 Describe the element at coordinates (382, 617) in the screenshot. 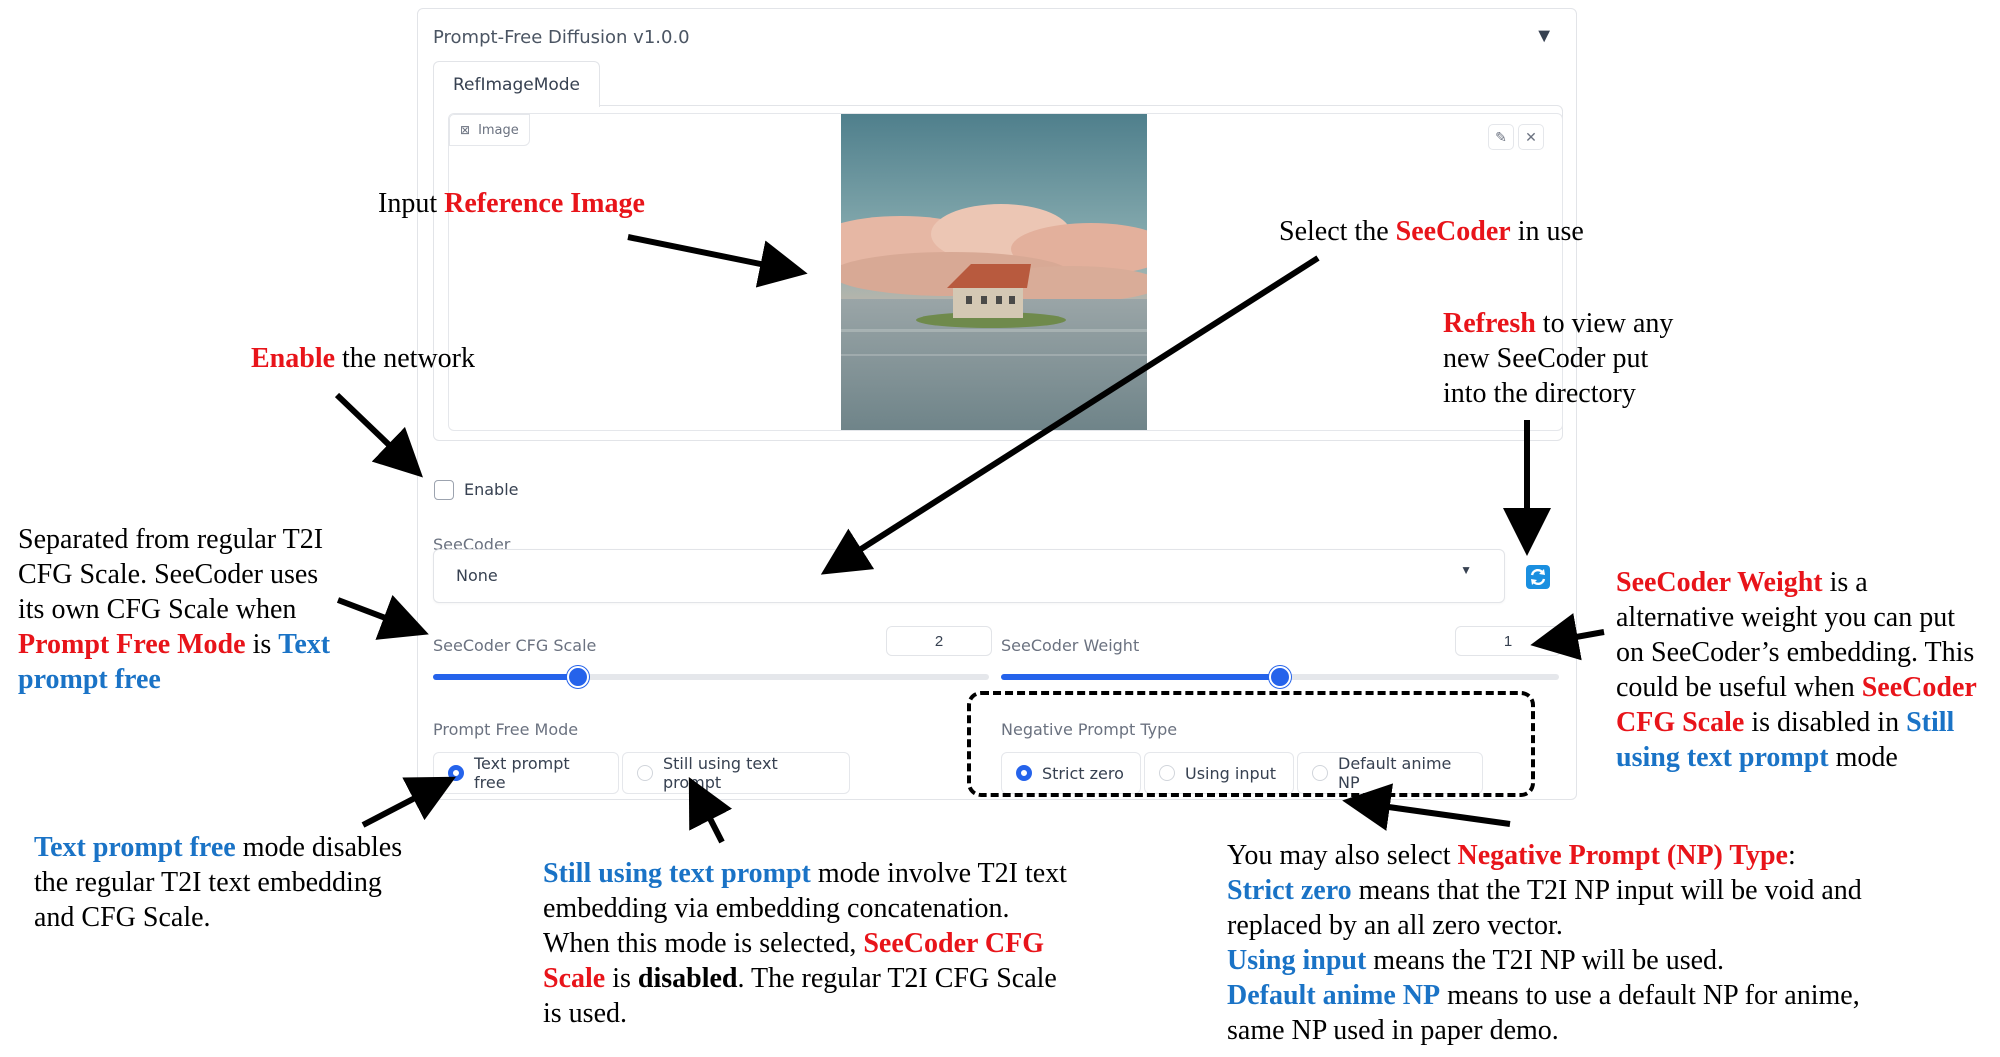

I see `arrow-to-cfg` at that location.